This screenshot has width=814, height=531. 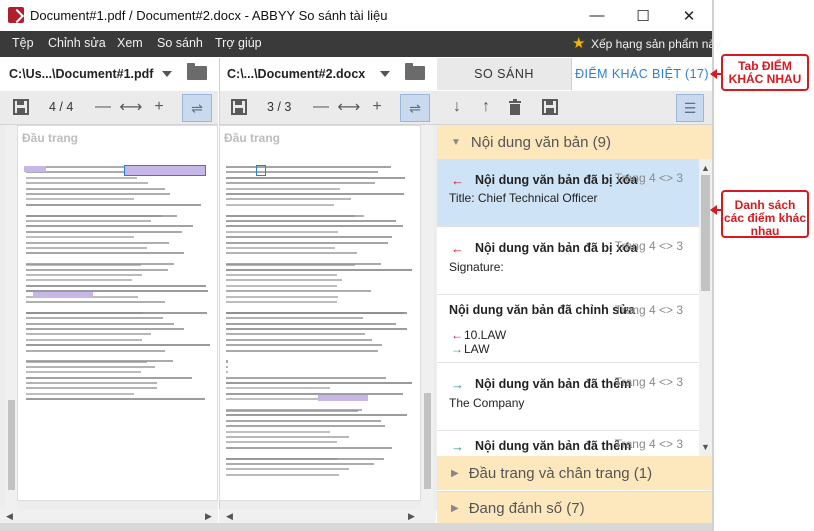 I want to click on difference-type: Nội dung văn bản đã bị xóa, so click(x=556, y=180).